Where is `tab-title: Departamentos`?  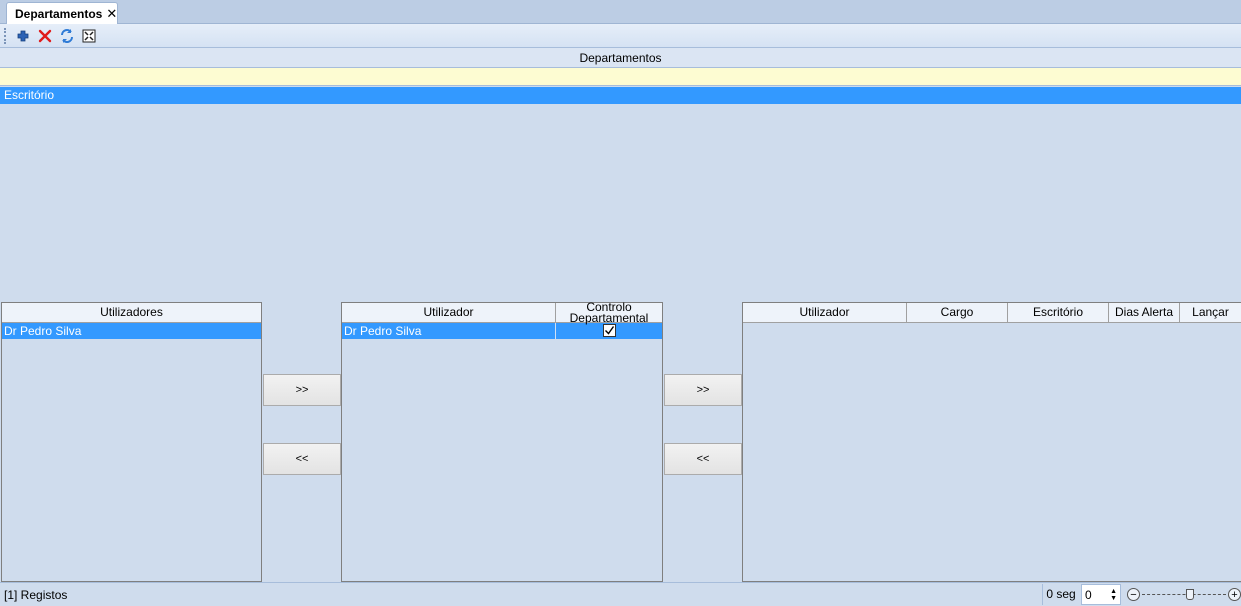
tab-title: Departamentos is located at coordinates (59, 14).